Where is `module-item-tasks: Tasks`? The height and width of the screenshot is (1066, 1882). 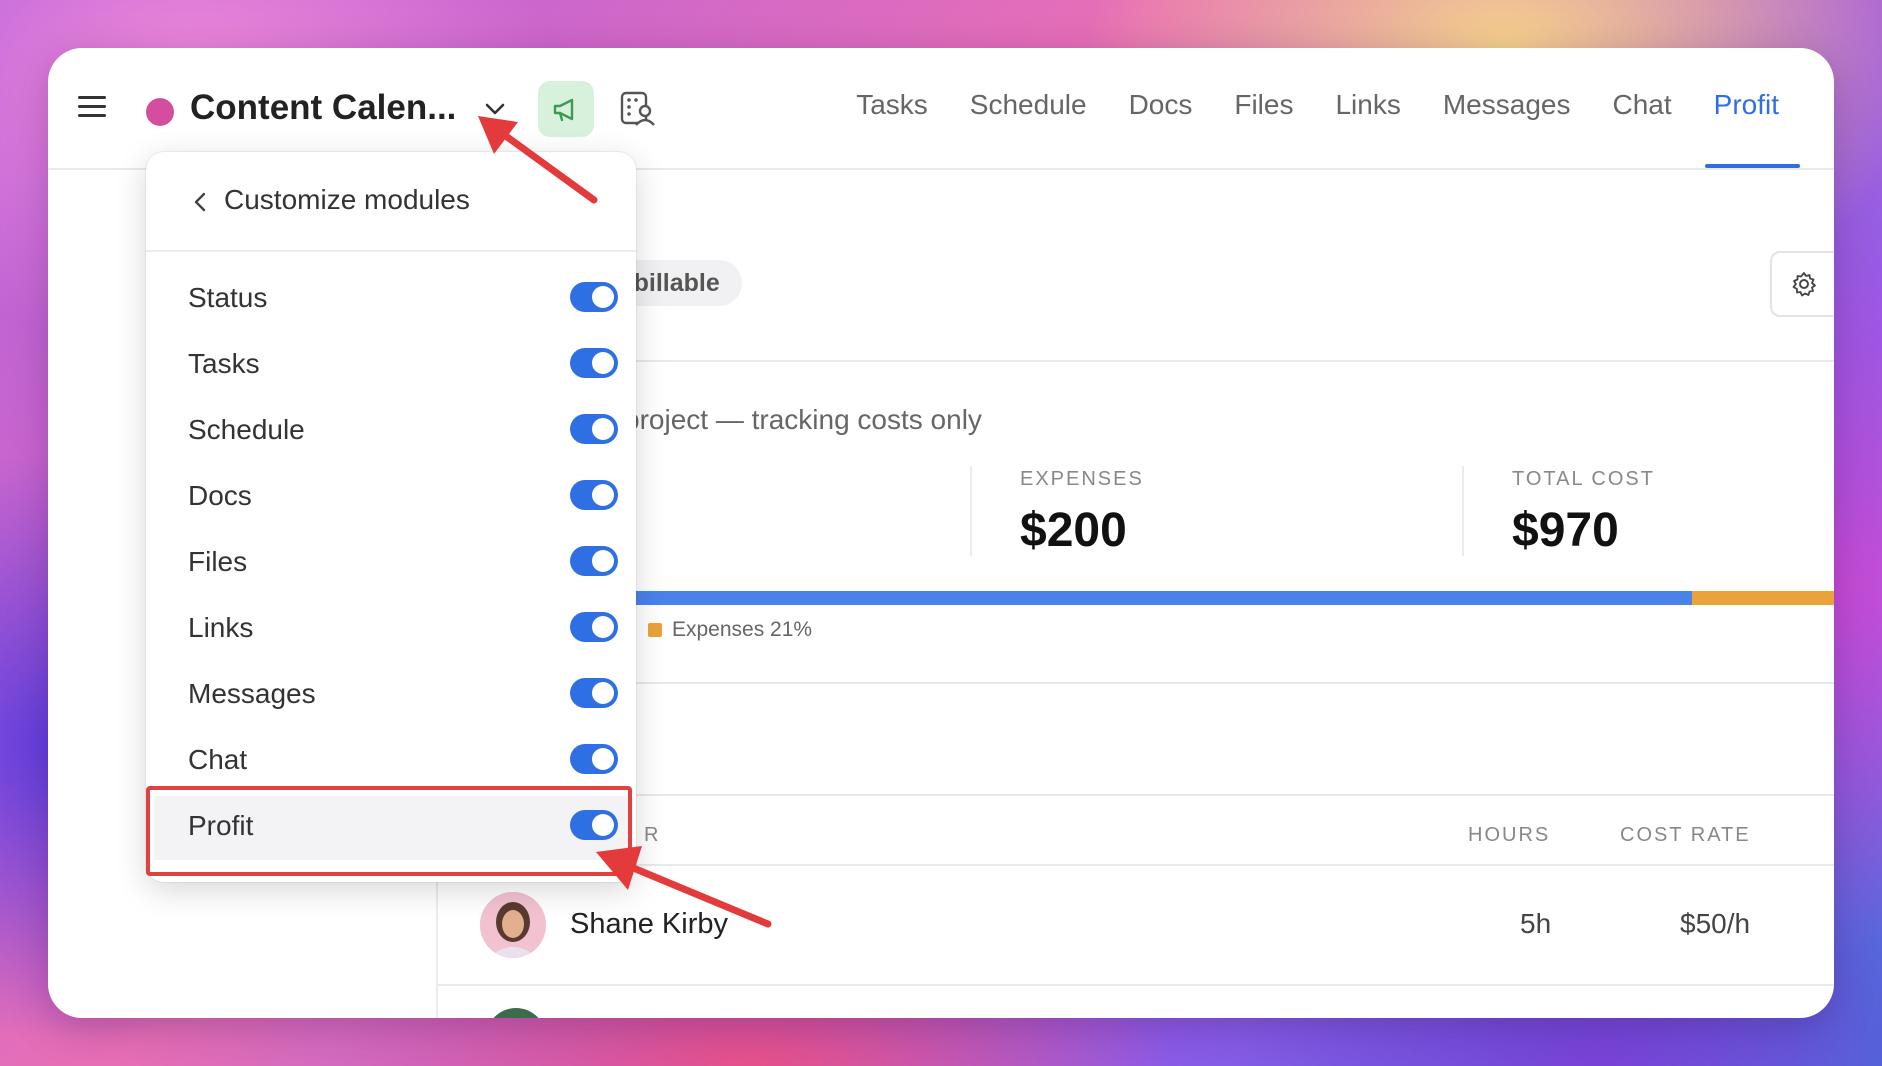
module-item-tasks: Tasks is located at coordinates (391, 366).